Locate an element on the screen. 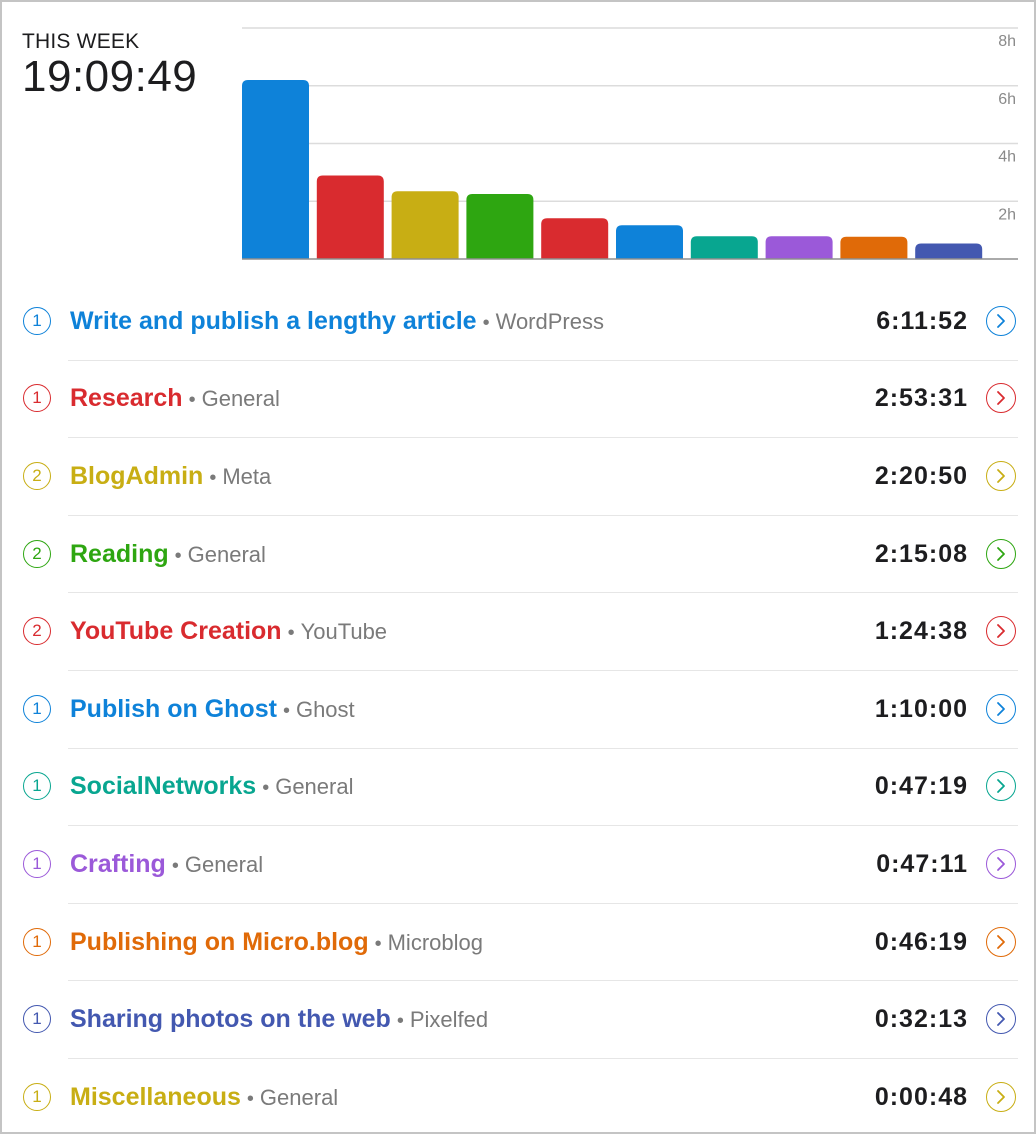 Image resolution: width=1036 pixels, height=1137 pixels. activity-title-group: SocialNetworks • General is located at coordinates (211, 786).